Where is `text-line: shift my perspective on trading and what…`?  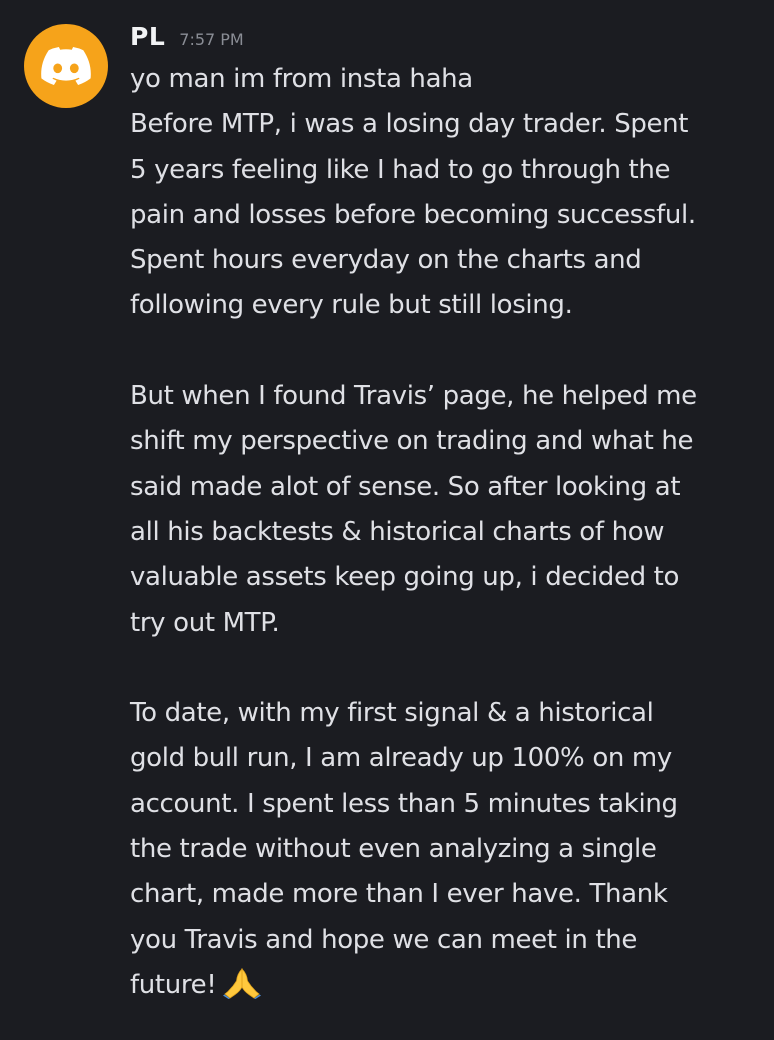
text-line: shift my perspective on trading and what… is located at coordinates (412, 441).